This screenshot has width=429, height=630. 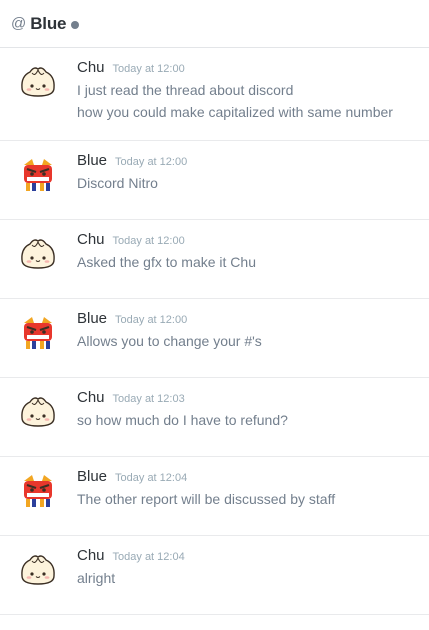 What do you see at coordinates (169, 341) in the screenshot?
I see `message-text: Allows you to change your #'s` at bounding box center [169, 341].